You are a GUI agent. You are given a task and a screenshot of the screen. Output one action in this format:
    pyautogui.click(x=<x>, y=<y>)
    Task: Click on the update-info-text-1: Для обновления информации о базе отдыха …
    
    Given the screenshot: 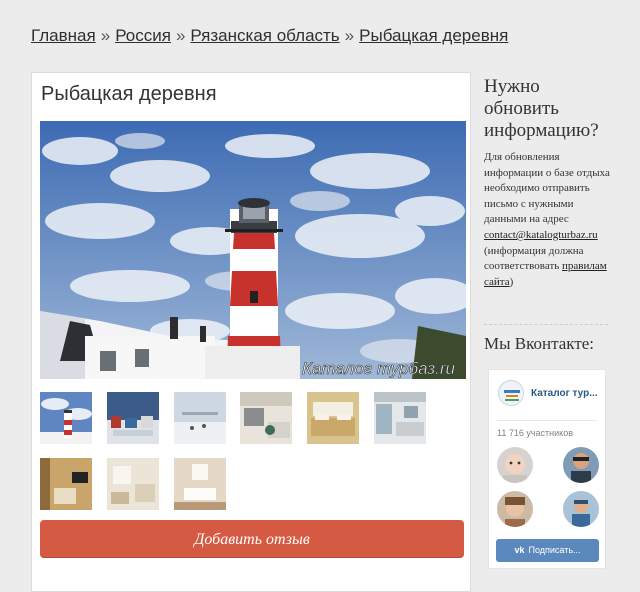 What is the action you would take?
    pyautogui.click(x=547, y=188)
    